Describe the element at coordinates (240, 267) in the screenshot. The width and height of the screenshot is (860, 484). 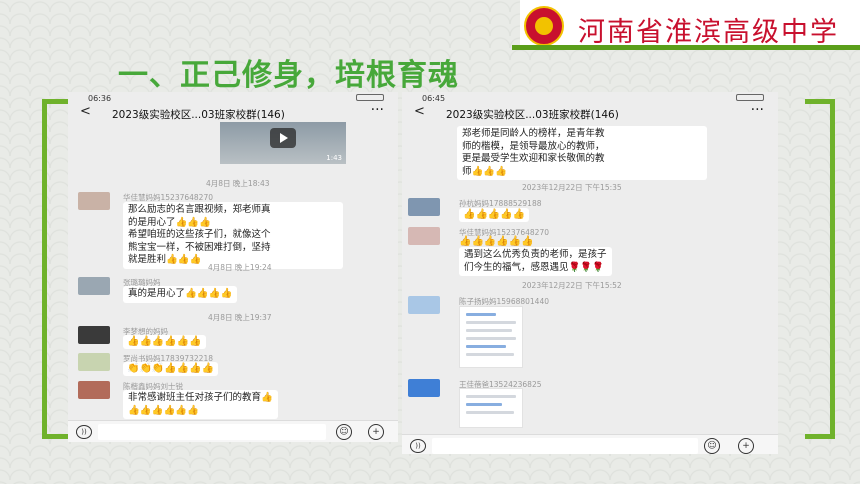
I see `timestamp: 4月8日 晚上19:24` at that location.